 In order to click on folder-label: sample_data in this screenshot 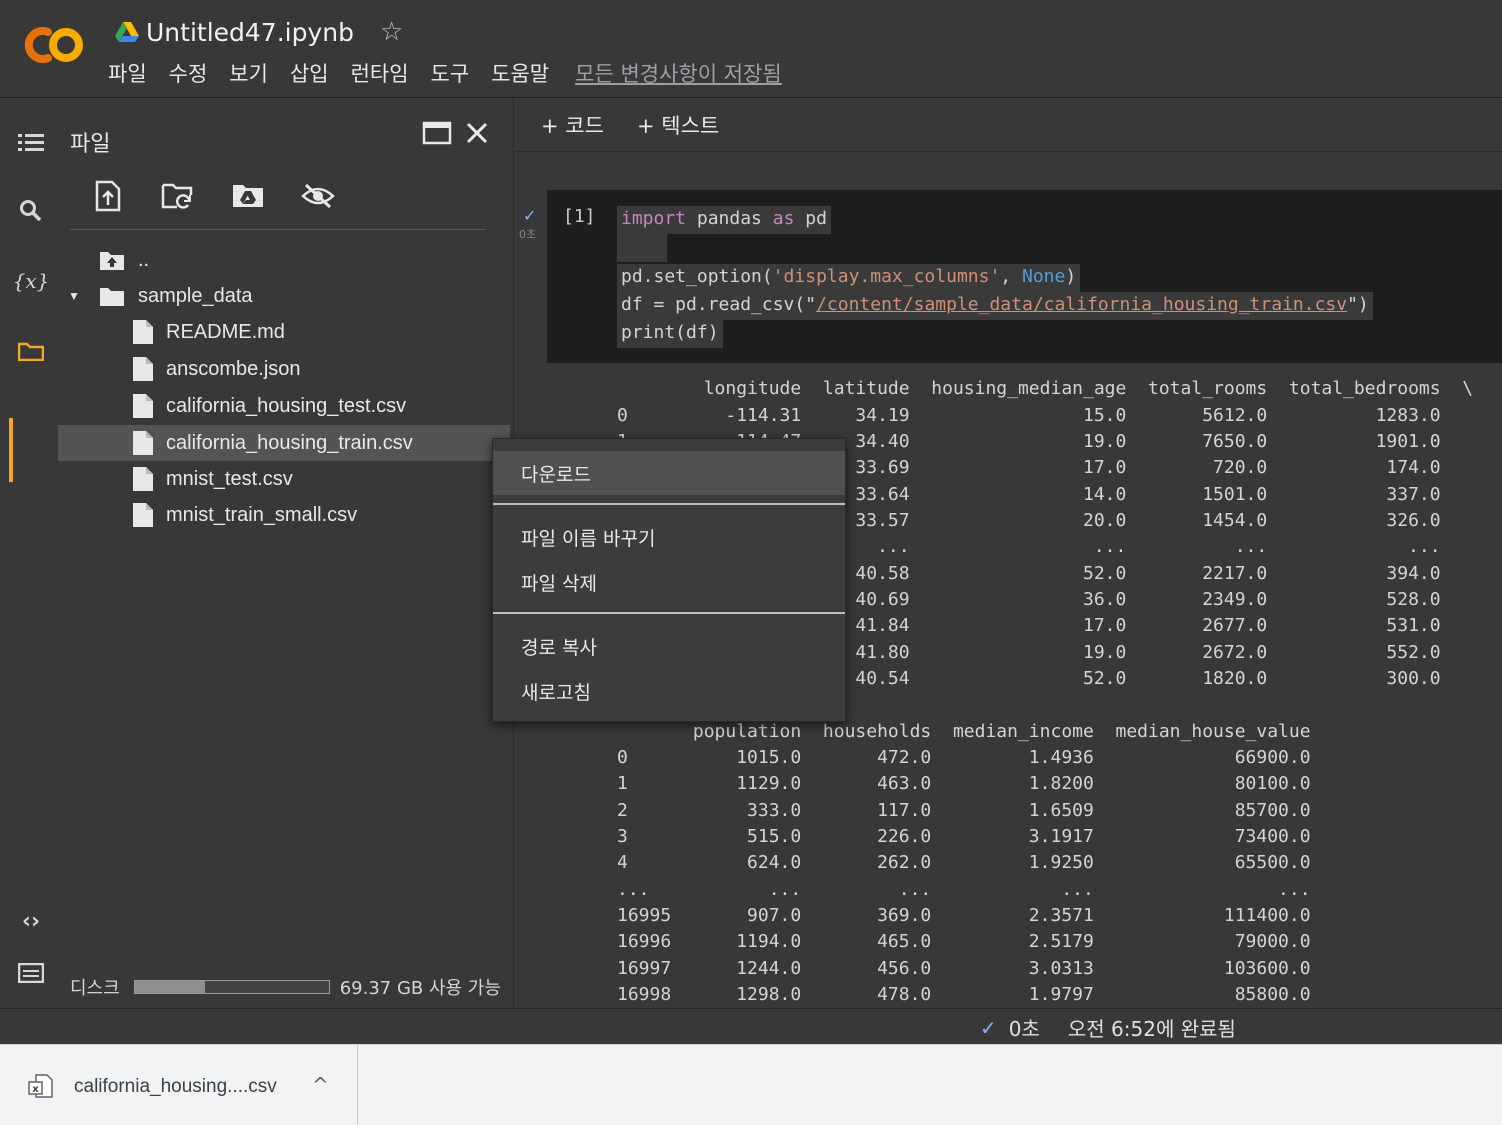, I will do `click(195, 295)`.